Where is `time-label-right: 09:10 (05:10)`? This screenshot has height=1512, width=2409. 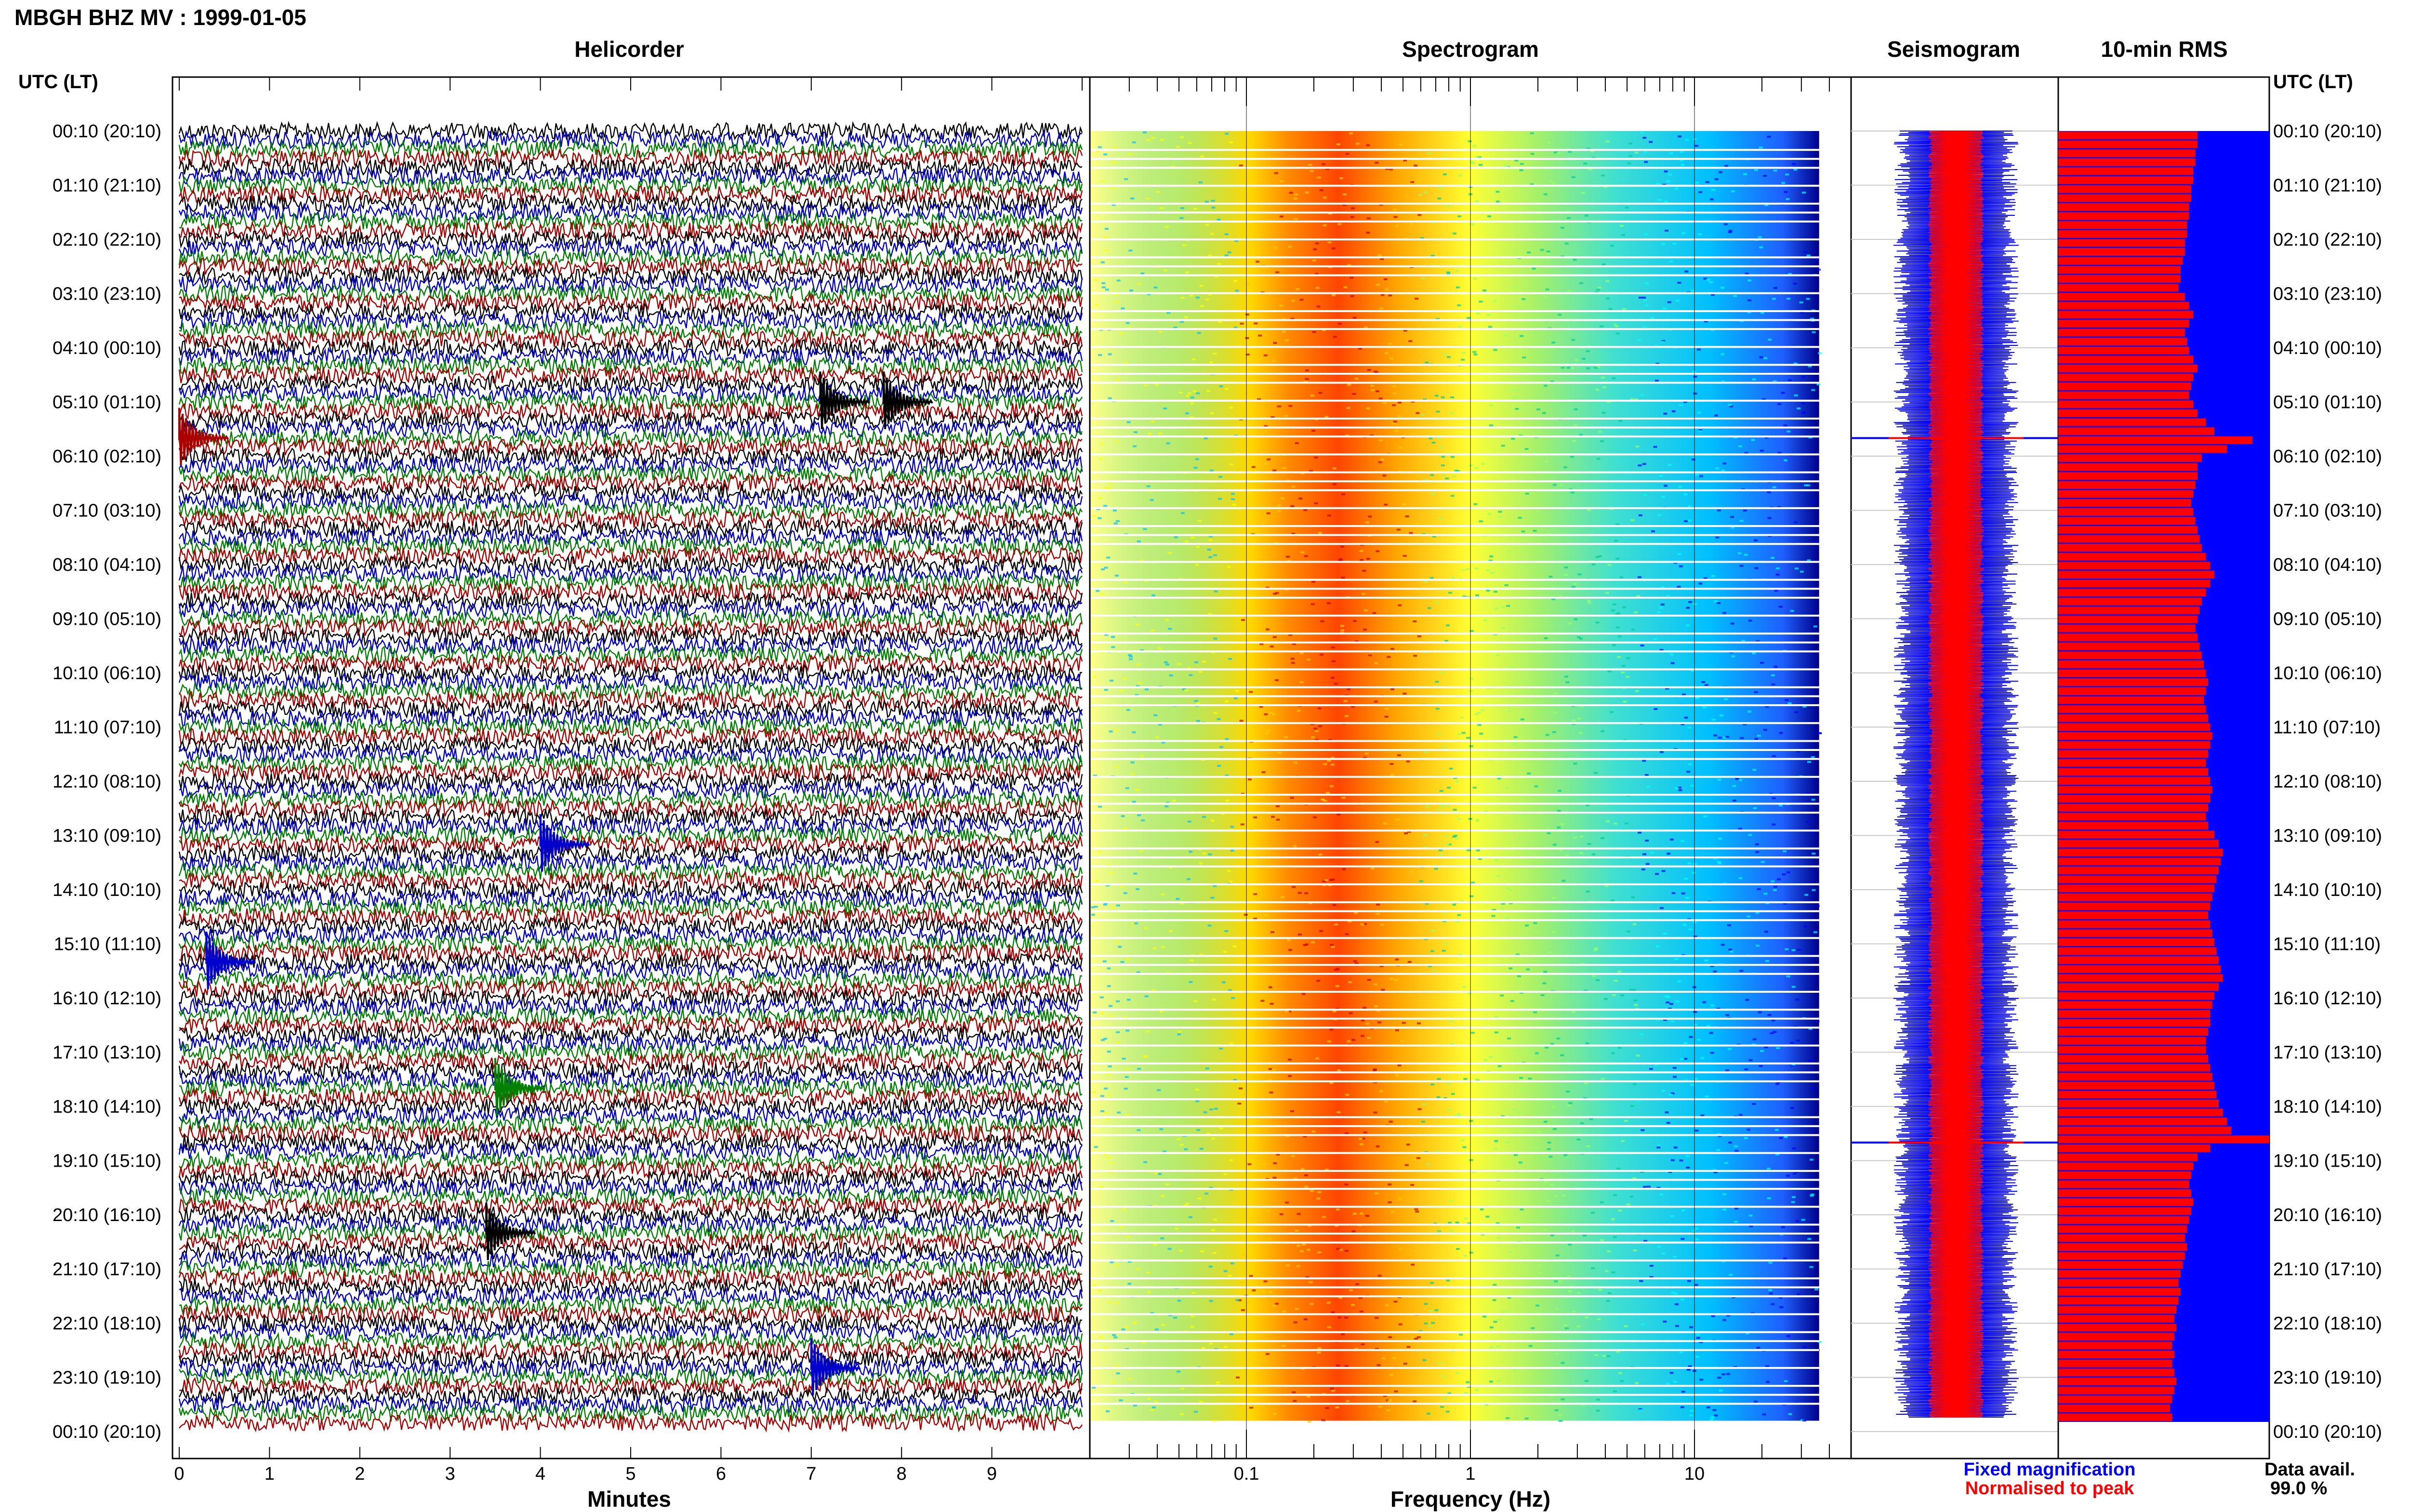
time-label-right: 09:10 (05:10) is located at coordinates (2327, 619).